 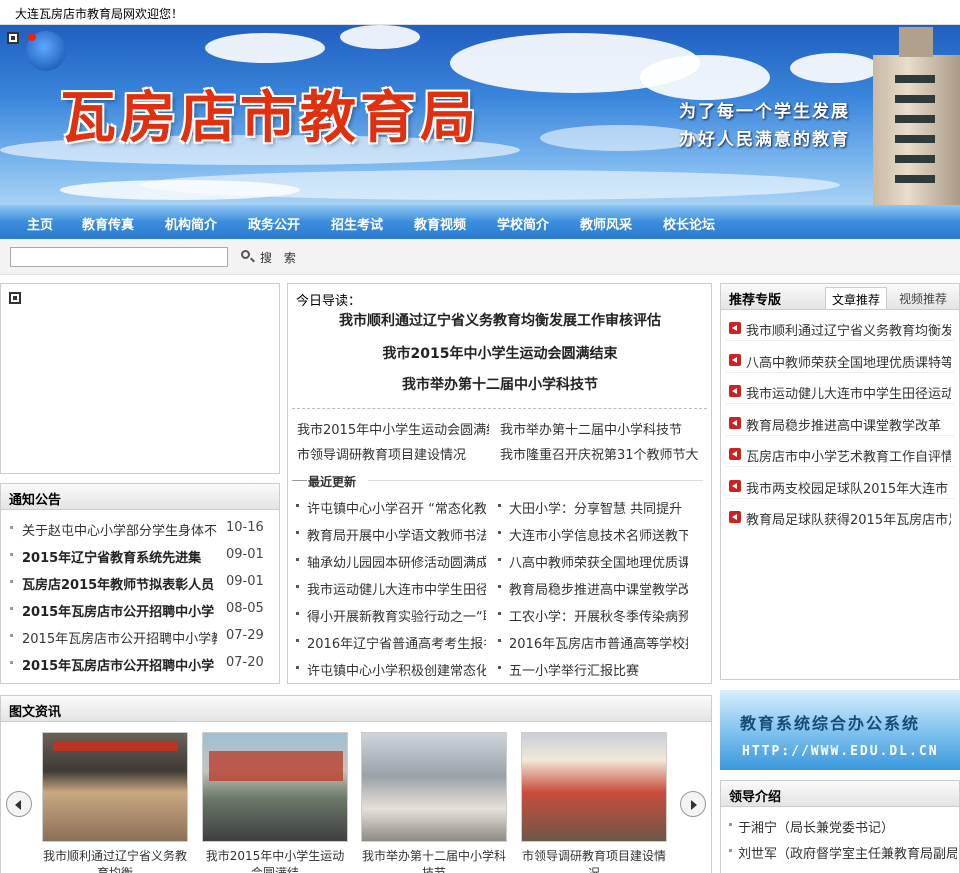 I want to click on search-input, so click(x=119, y=257).